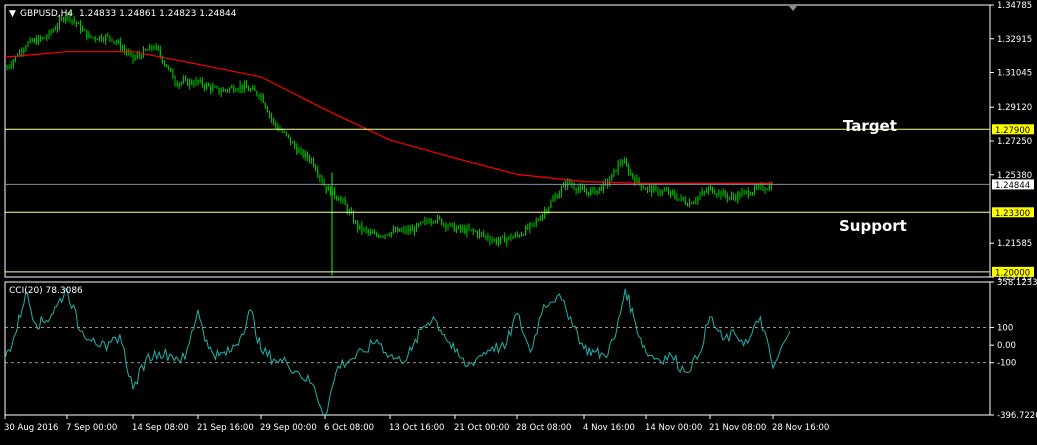 The image size is (1037, 445). Describe the element at coordinates (1012, 186) in the screenshot. I see `current-price-label: 1.24844` at that location.